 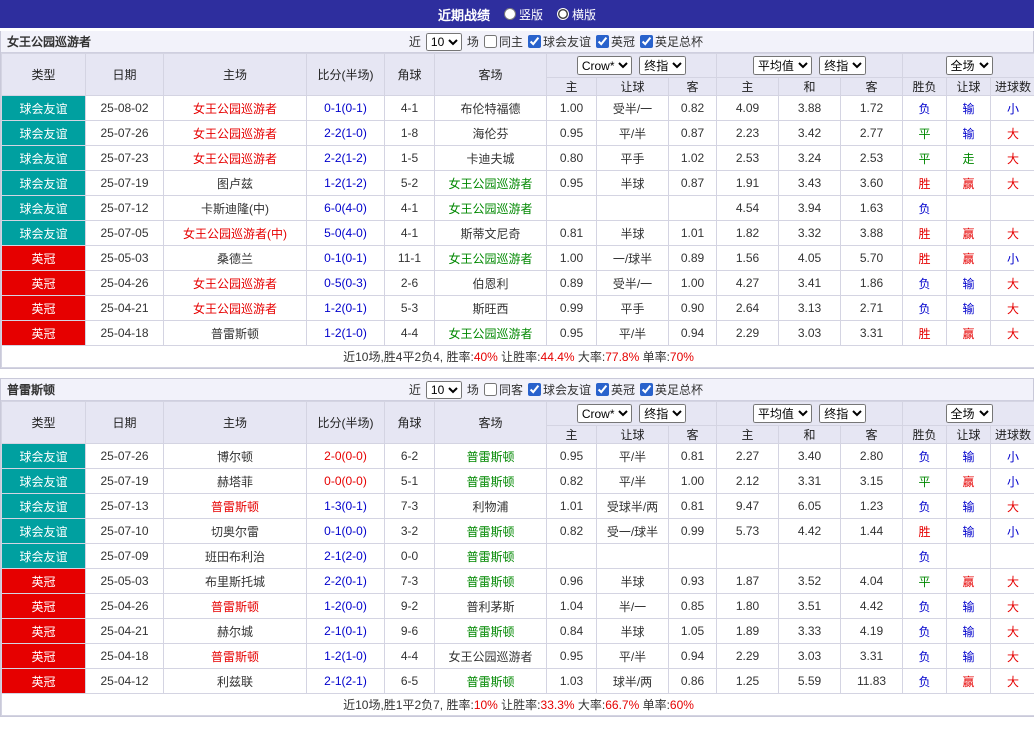 What do you see at coordinates (576, 14) in the screenshot?
I see `layout-option-horizontal: 横版` at bounding box center [576, 14].